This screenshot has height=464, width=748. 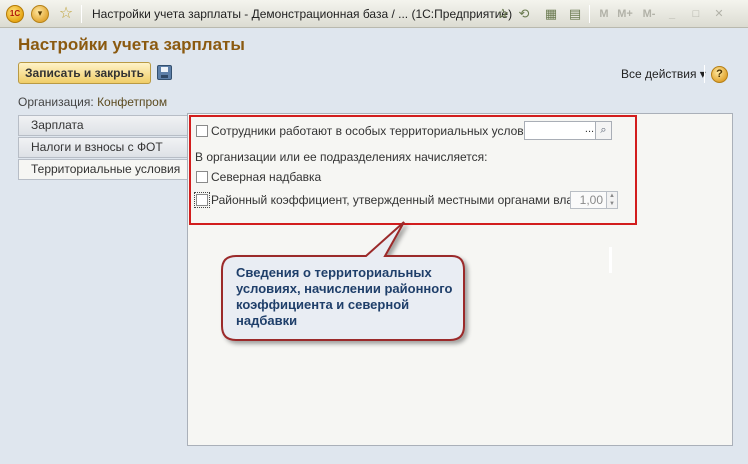 I want to click on main-menu-chevron-icon: ▾, so click(x=40, y=14).